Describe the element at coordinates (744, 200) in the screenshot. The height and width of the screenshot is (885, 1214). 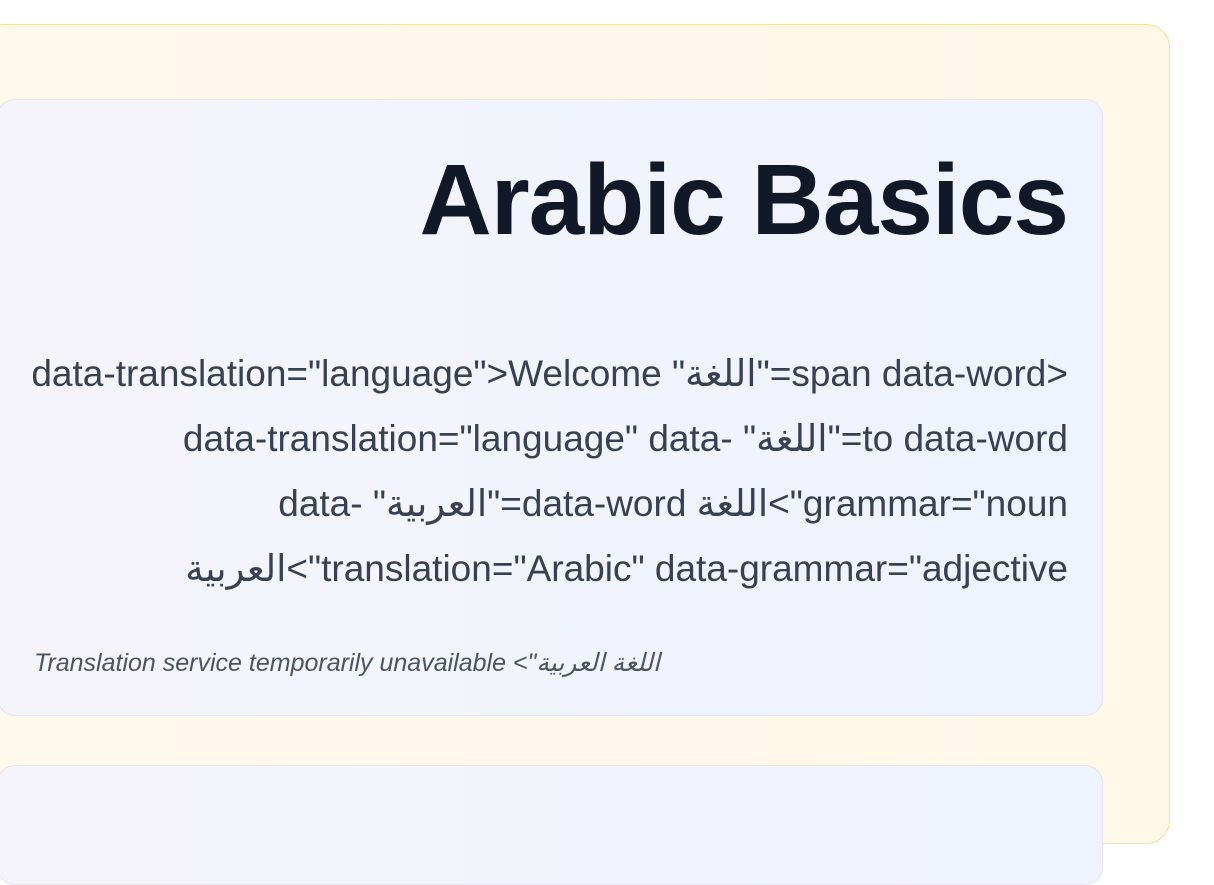
I see `lesson-title: Arabic Basics` at that location.